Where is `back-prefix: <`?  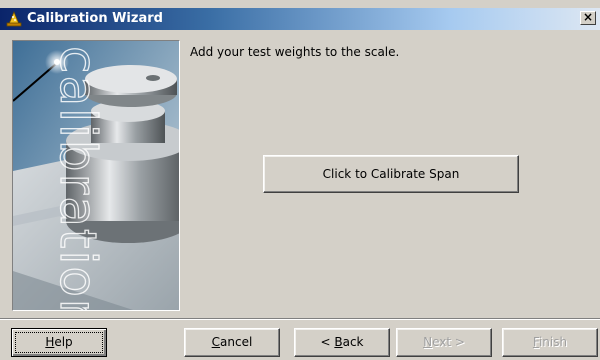 back-prefix: < is located at coordinates (327, 342).